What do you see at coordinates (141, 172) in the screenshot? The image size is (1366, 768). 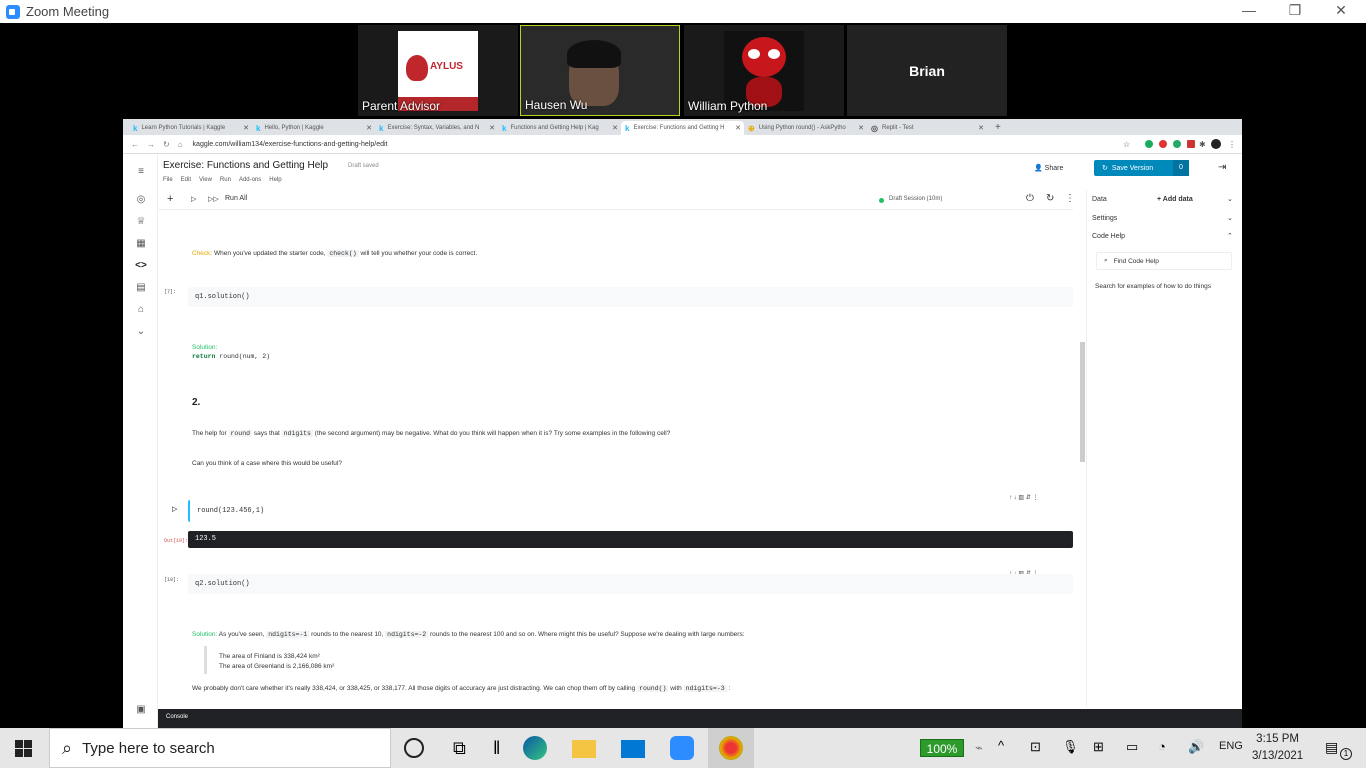 I see `hamburger-icon: ≡` at bounding box center [141, 172].